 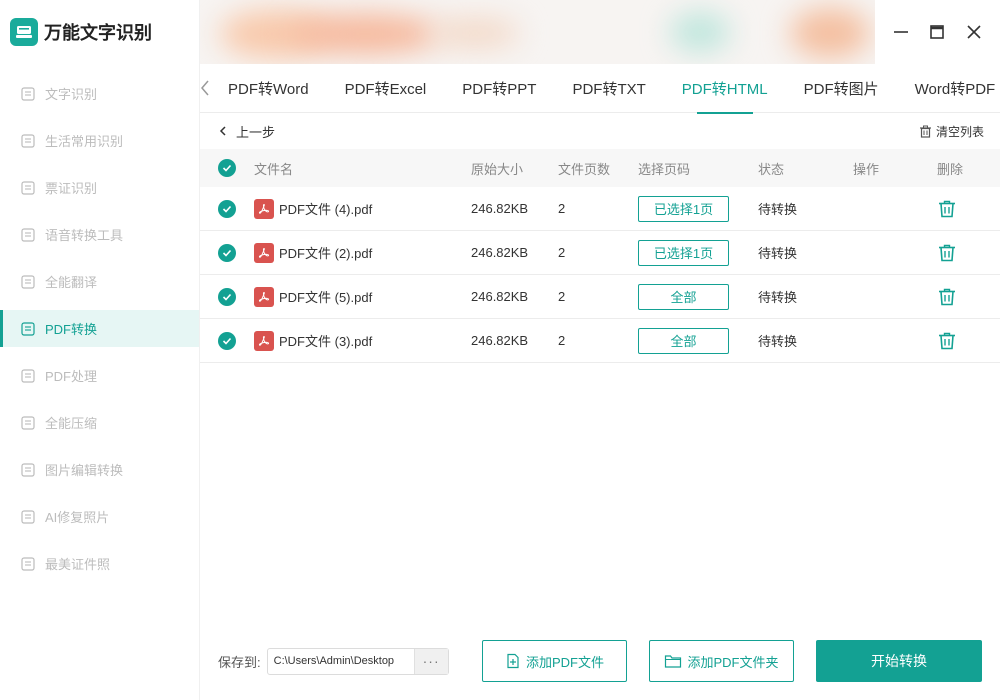 I want to click on app-logo-icon, so click(x=24, y=32).